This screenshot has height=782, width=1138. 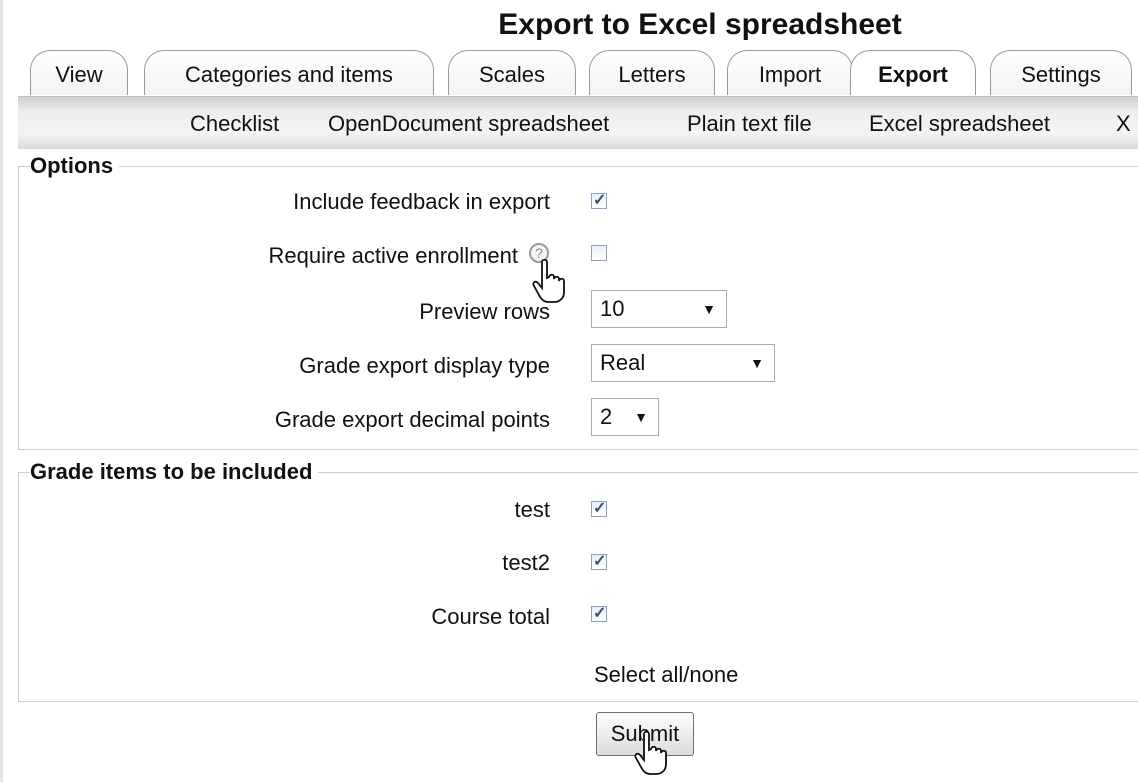 I want to click on subtab-plain-text: Plain text file, so click(x=749, y=124).